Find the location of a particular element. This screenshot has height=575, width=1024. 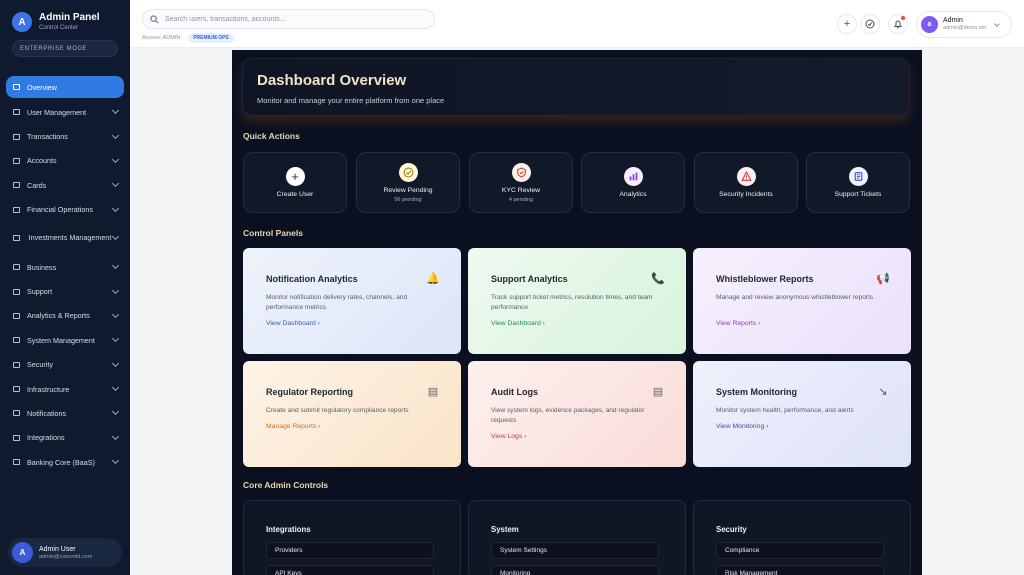

quick-action-label: Review Pending is located at coordinates (408, 190).